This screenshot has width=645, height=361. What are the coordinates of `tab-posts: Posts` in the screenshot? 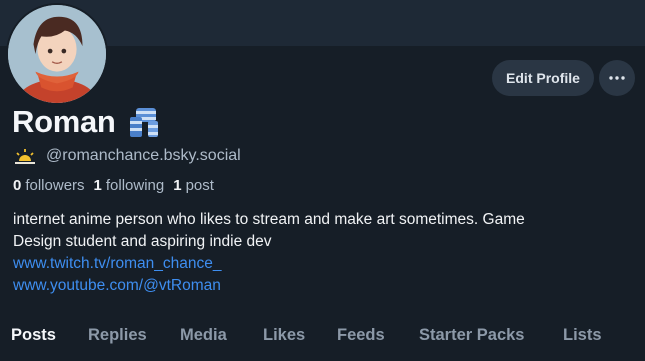 It's located at (33, 335).